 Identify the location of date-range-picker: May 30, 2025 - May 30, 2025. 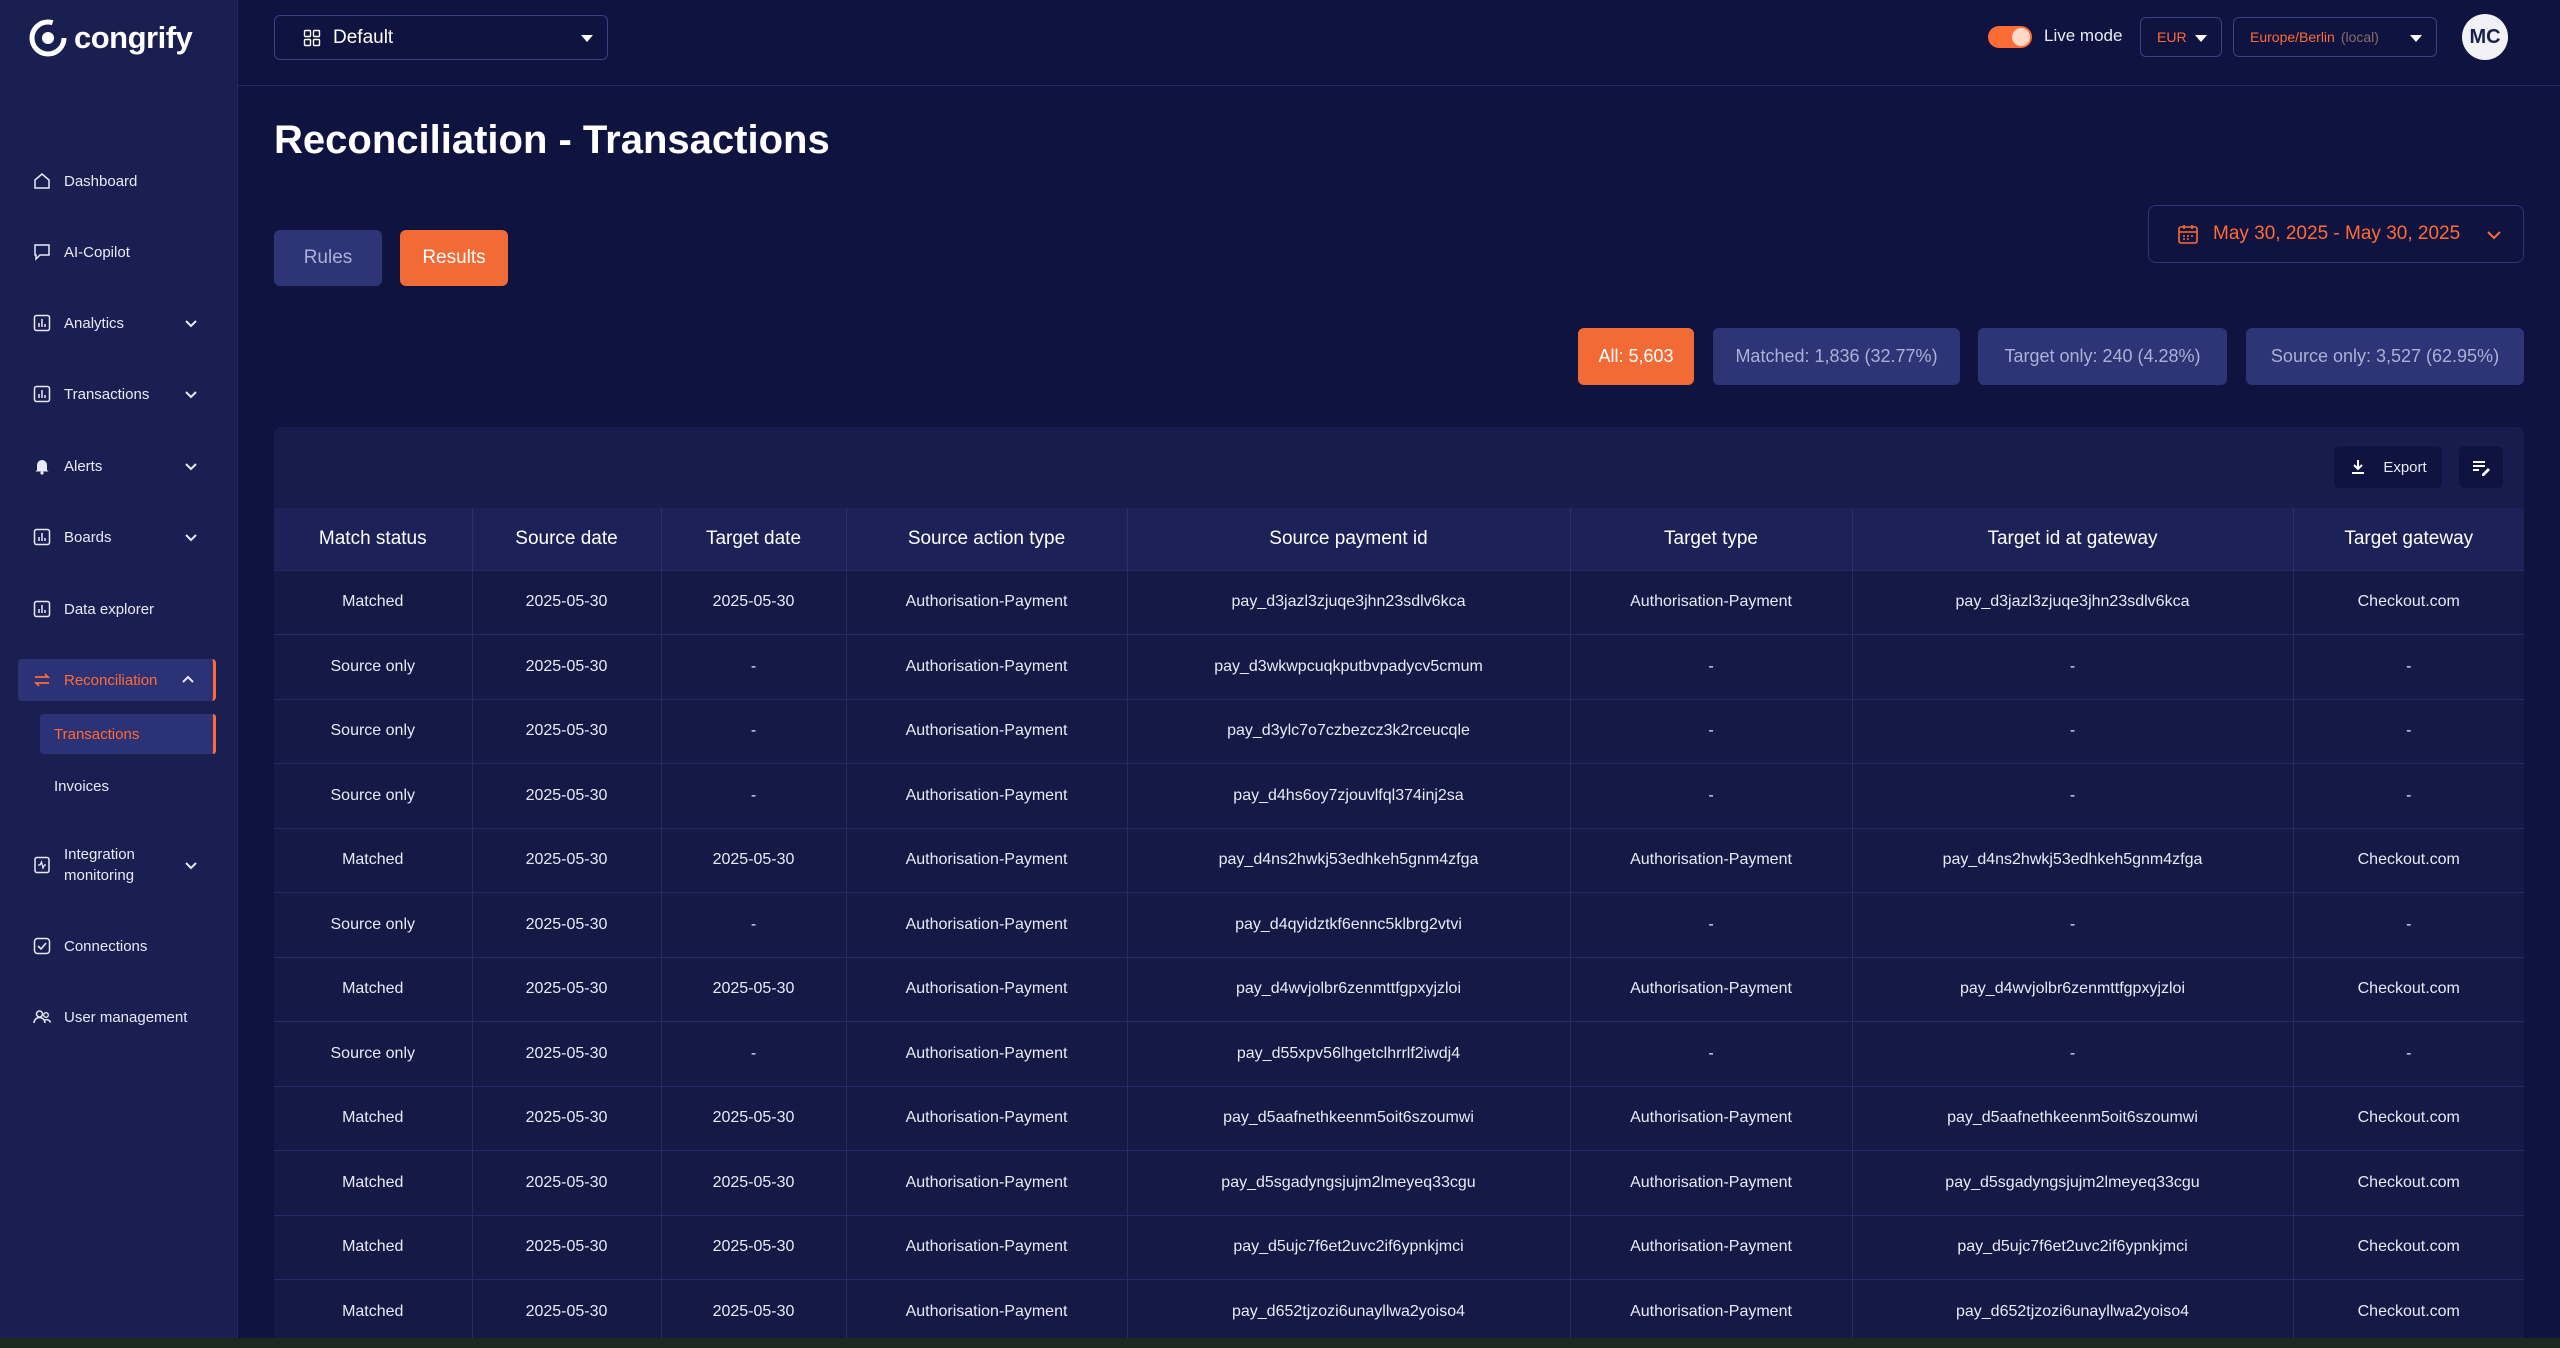
(2336, 234).